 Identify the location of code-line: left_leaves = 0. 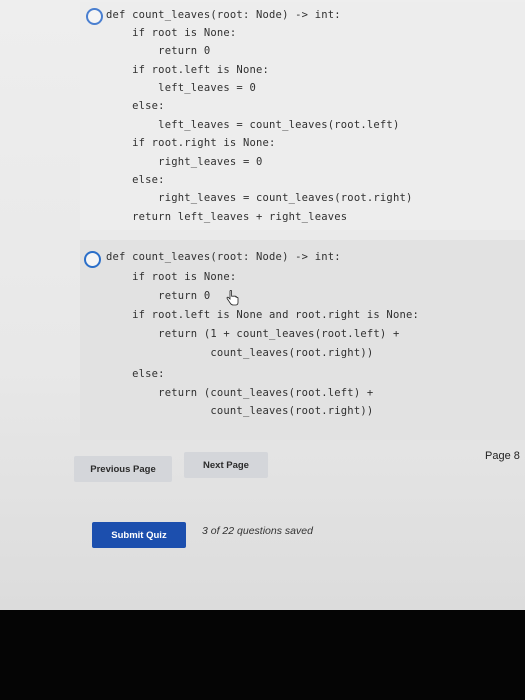
(181, 88).